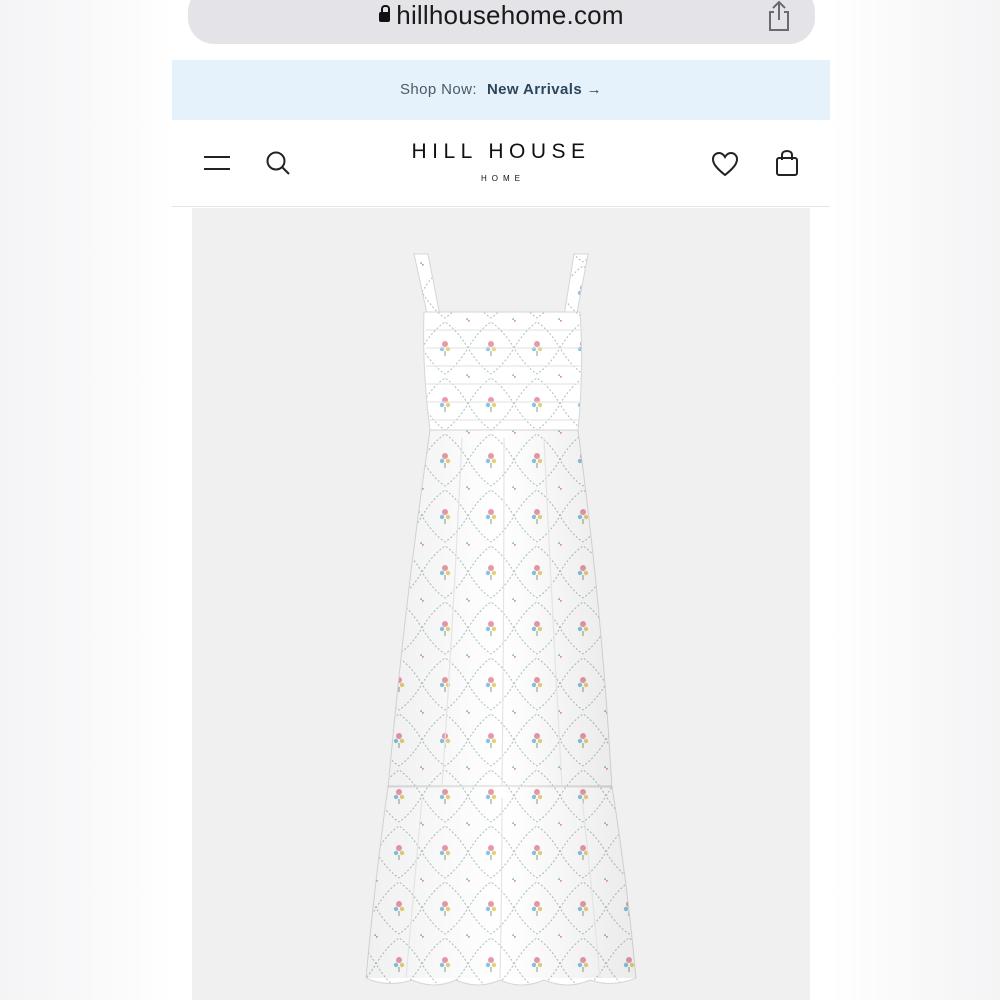  I want to click on share-icon, so click(779, 16).